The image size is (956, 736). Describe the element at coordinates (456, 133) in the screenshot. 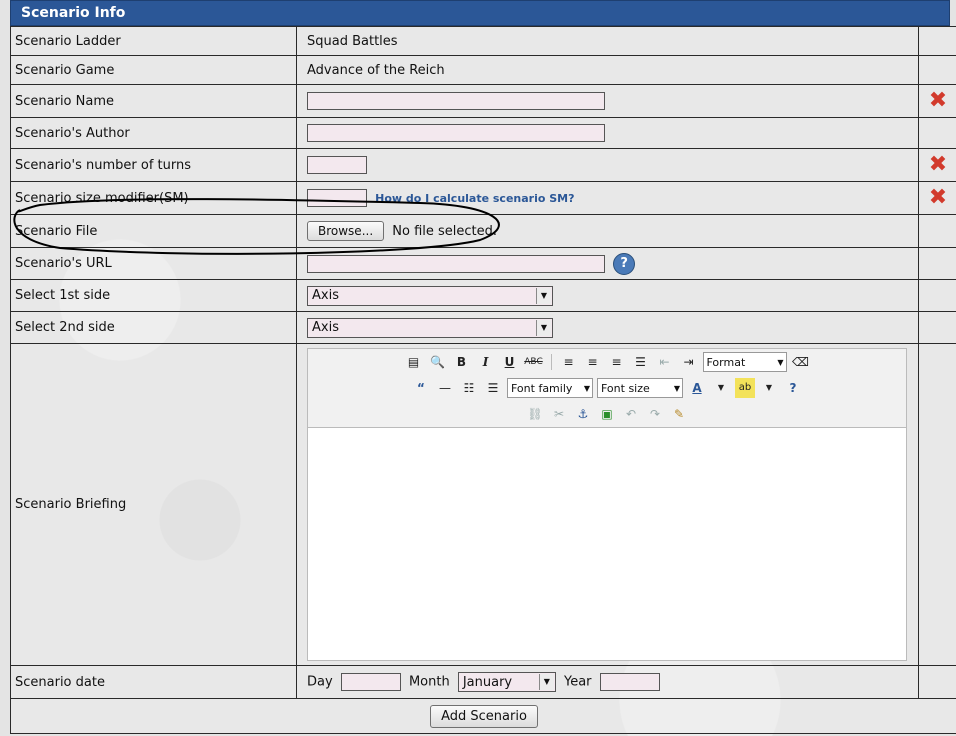

I see `scenario-author-input` at that location.